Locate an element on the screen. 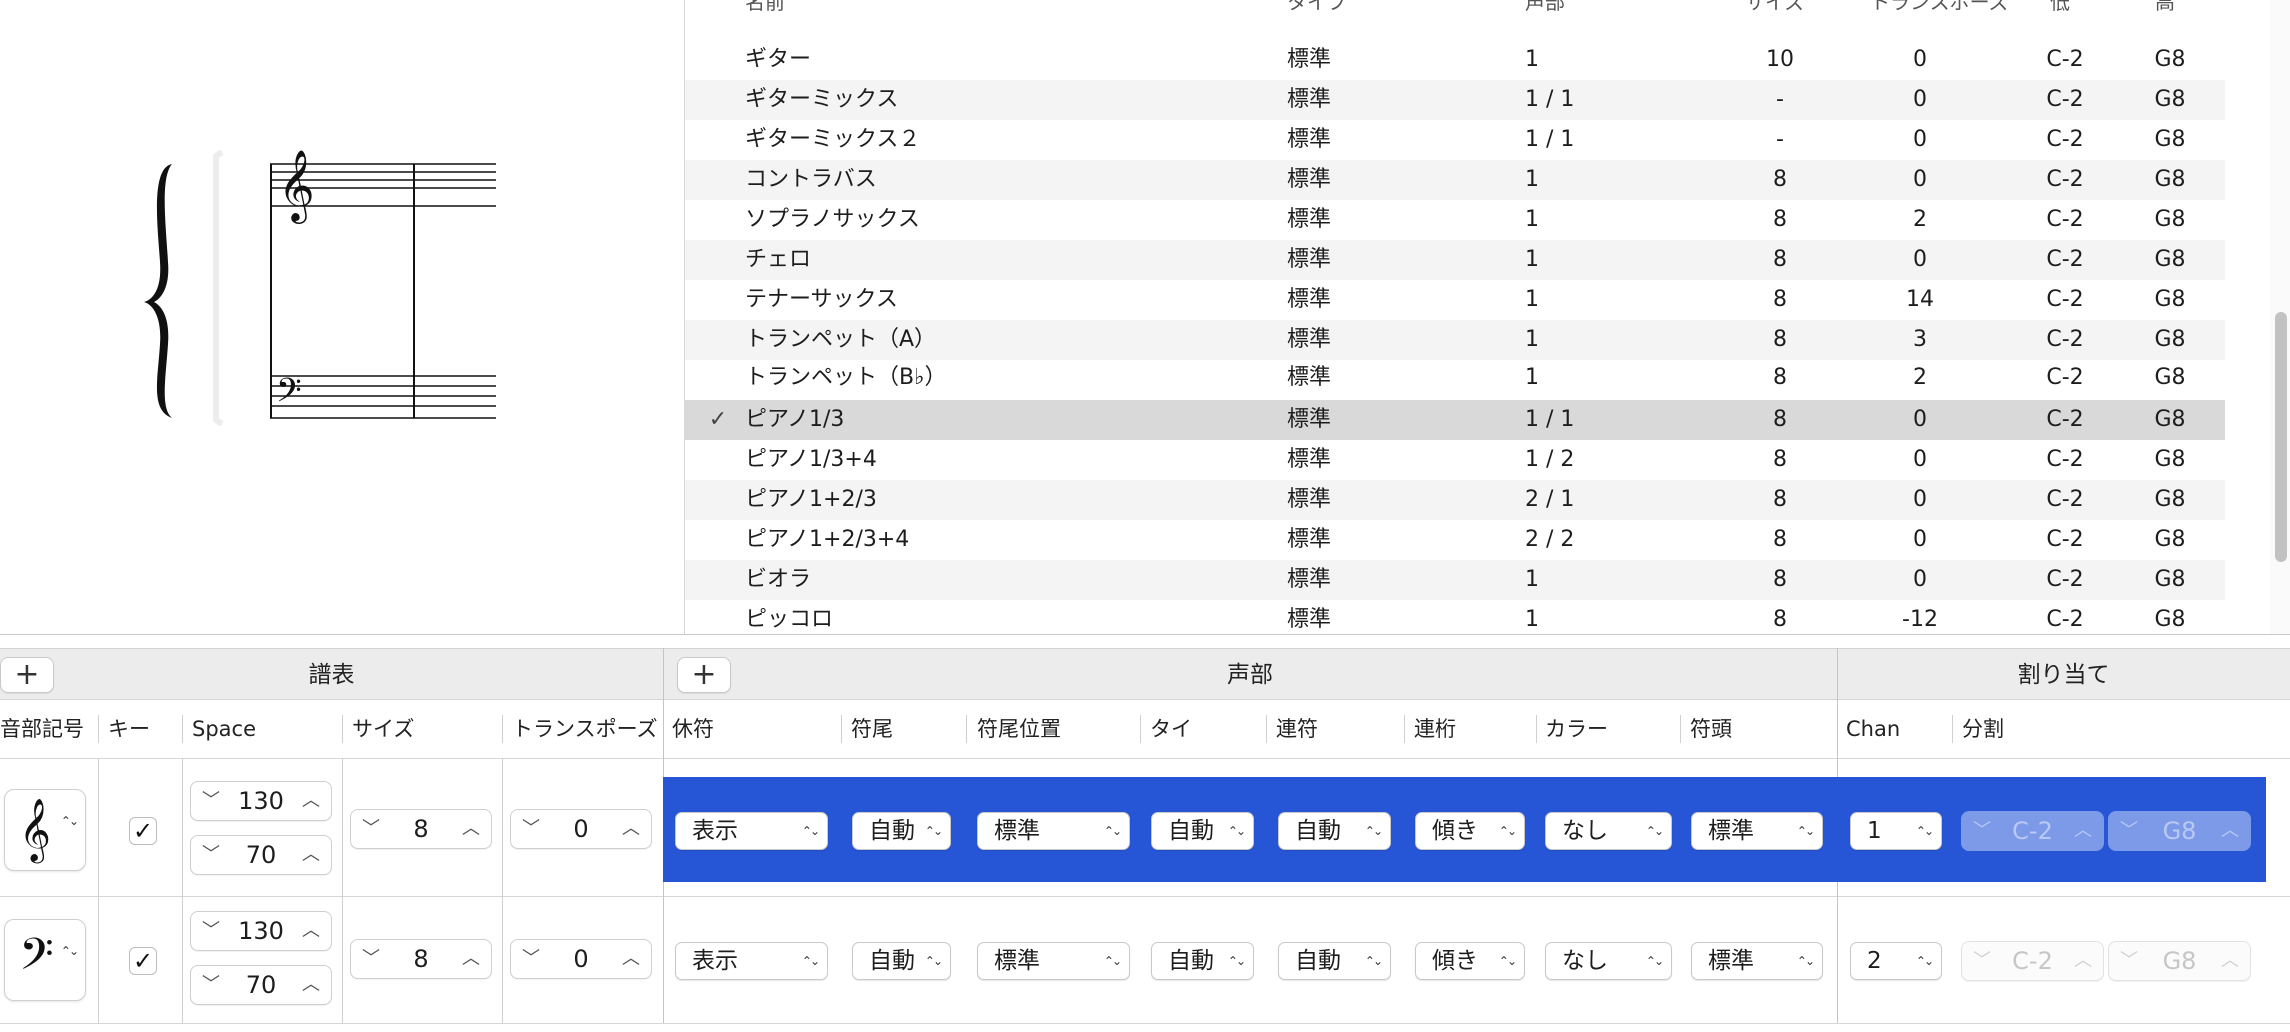  clef-selector: 𝄢 ⌃⌄ is located at coordinates (45, 960).